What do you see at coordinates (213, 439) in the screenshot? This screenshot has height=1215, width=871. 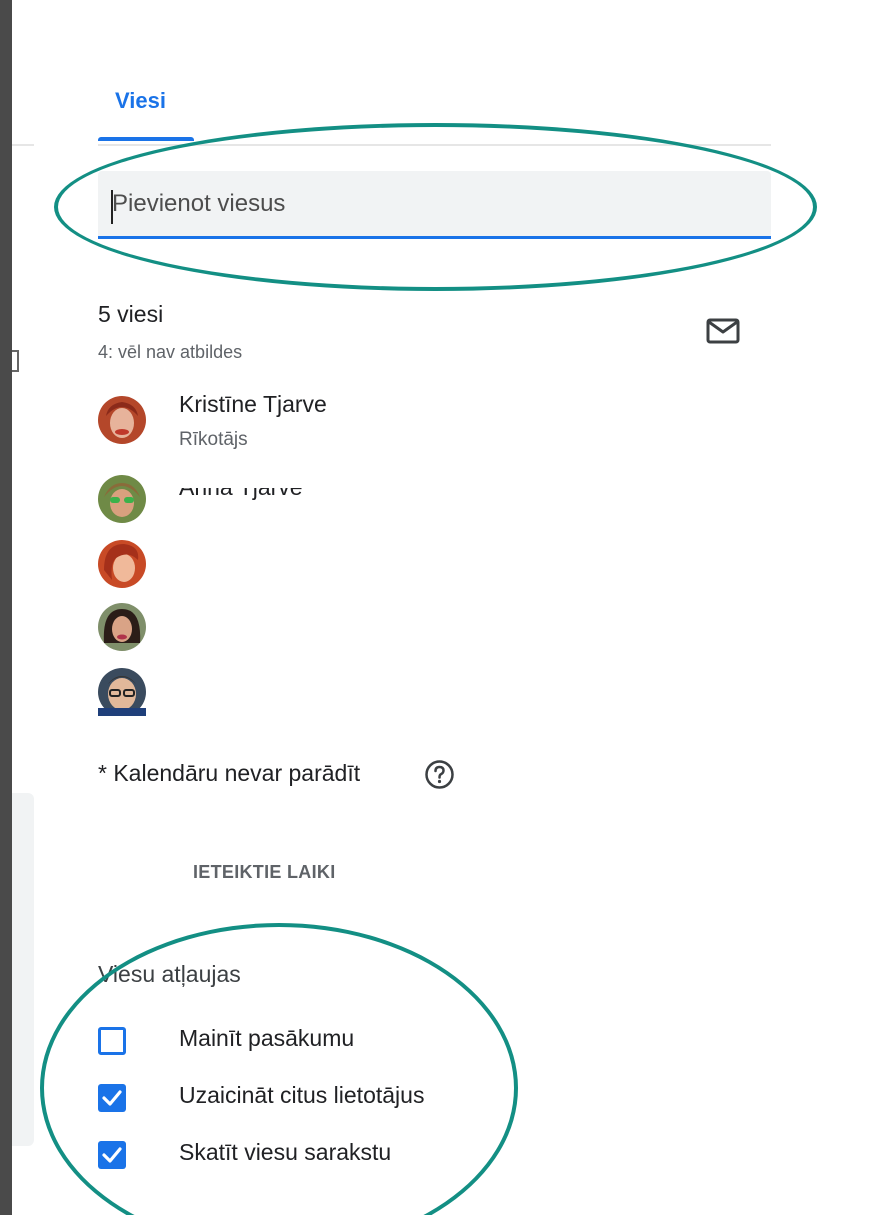 I see `guest-role: Rīkotājs` at bounding box center [213, 439].